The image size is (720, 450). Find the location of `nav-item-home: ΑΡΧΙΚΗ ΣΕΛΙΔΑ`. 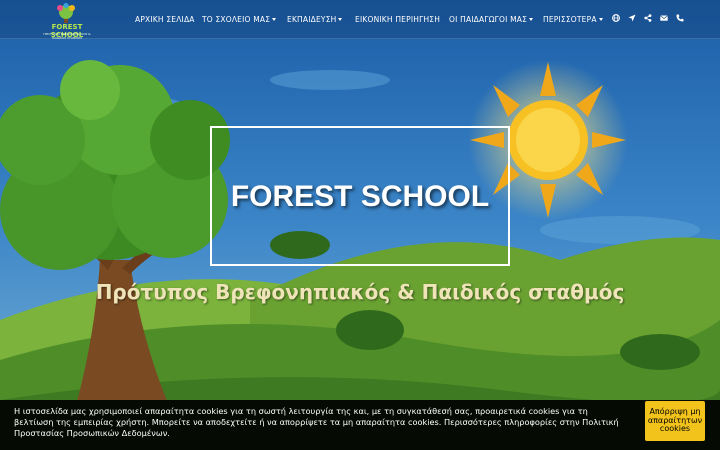

nav-item-home: ΑΡΧΙΚΗ ΣΕΛΙΔΑ is located at coordinates (165, 19).